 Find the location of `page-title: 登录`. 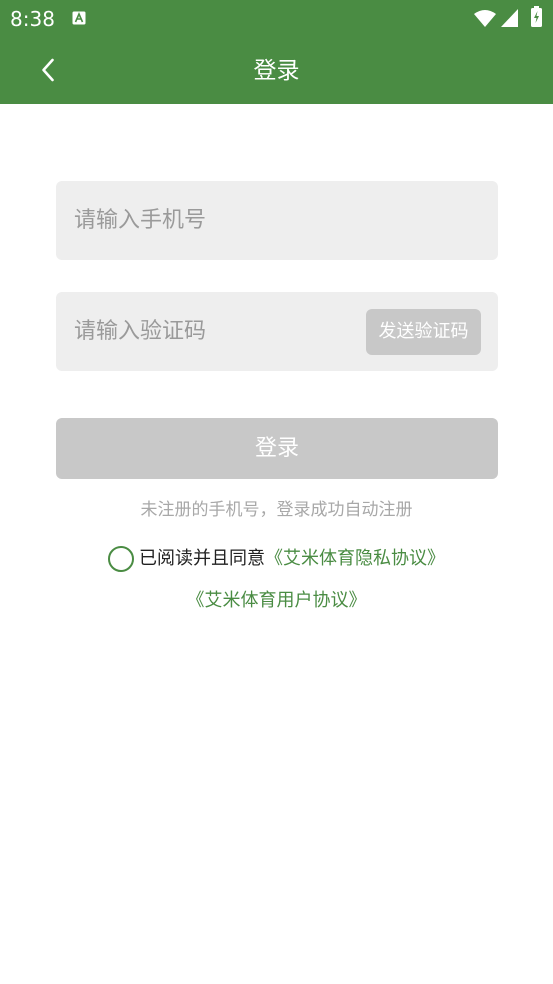

page-title: 登录 is located at coordinates (276, 71).